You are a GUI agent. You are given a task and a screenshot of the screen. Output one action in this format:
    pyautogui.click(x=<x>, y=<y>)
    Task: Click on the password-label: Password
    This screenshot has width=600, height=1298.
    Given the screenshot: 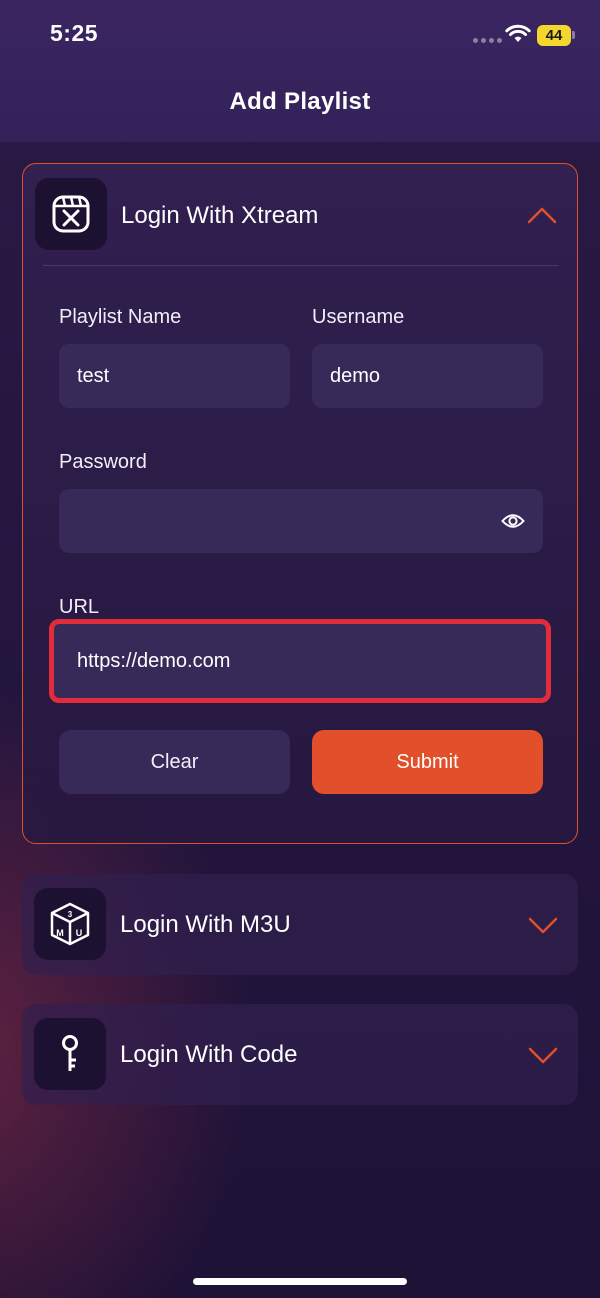 What is the action you would take?
    pyautogui.click(x=103, y=462)
    